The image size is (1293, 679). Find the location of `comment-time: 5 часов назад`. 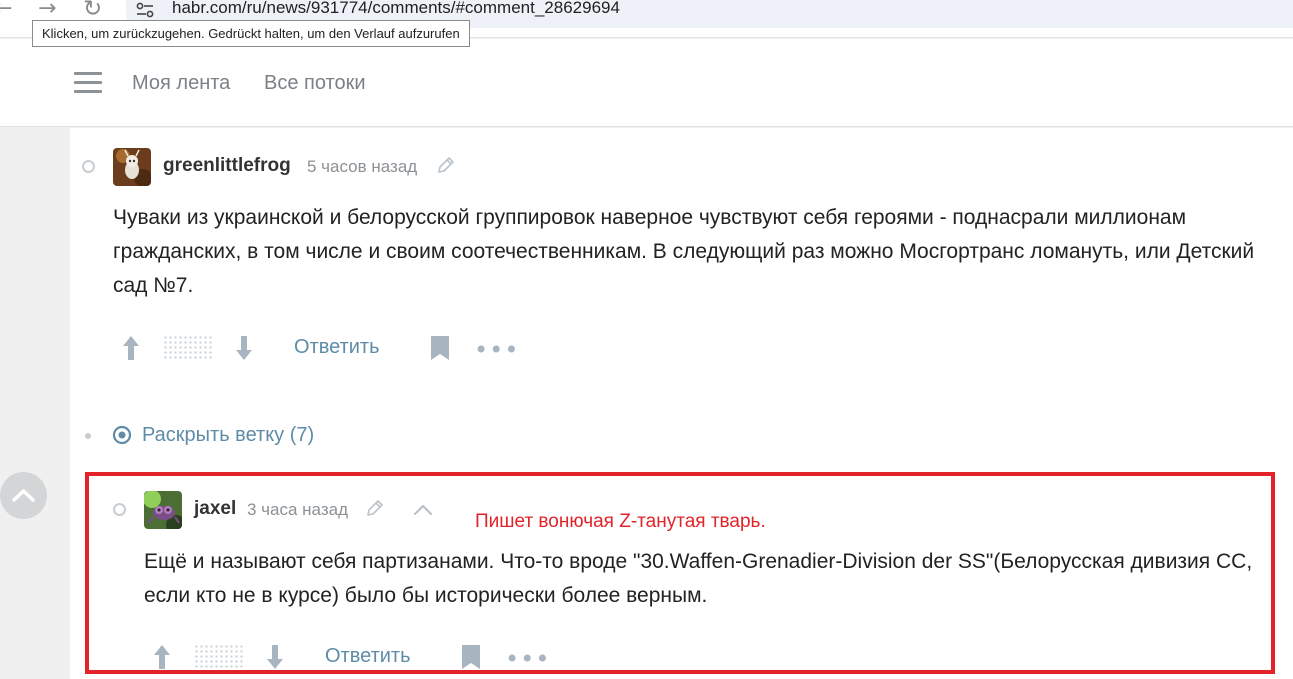

comment-time: 5 часов назад is located at coordinates (362, 167).